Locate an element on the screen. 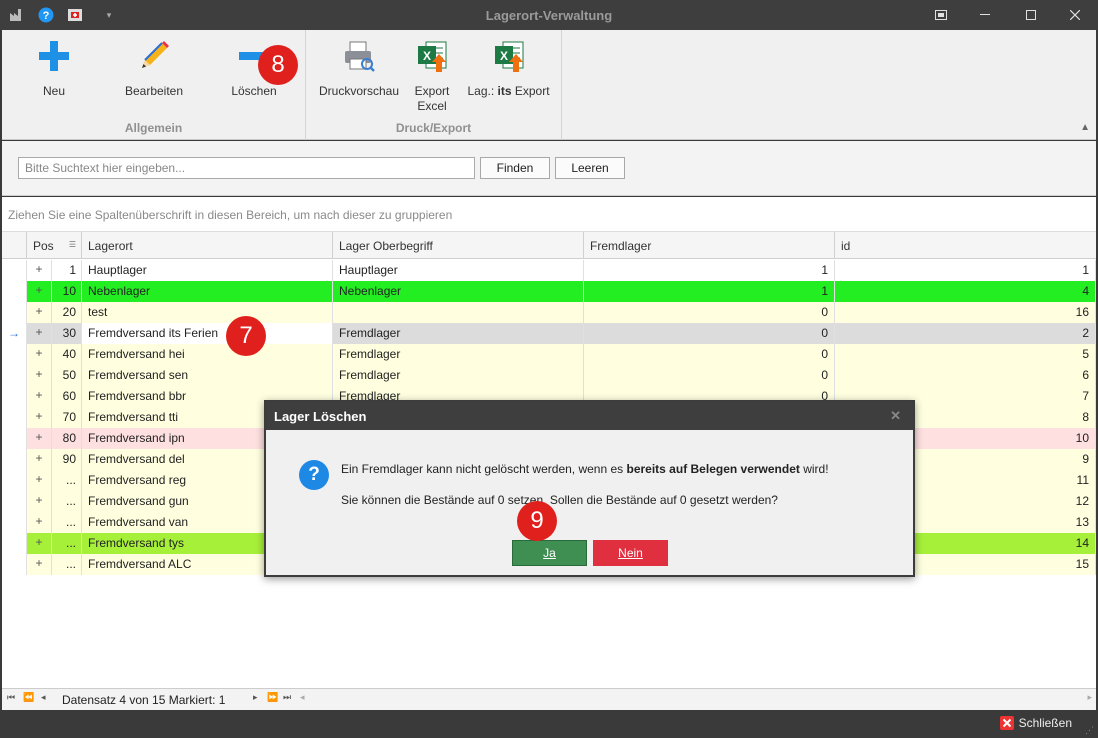 This screenshot has width=1098, height=738. cell-fremdlager: 1 is located at coordinates (709, 291).